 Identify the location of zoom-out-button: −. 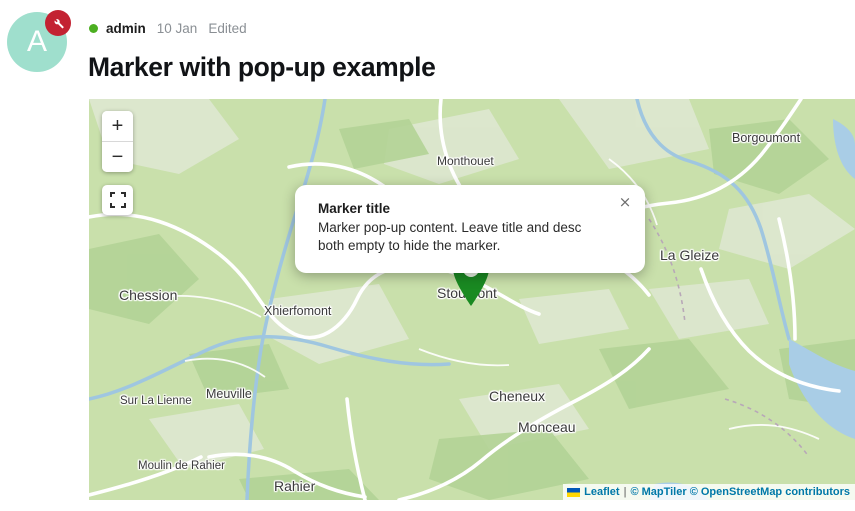
(117, 157).